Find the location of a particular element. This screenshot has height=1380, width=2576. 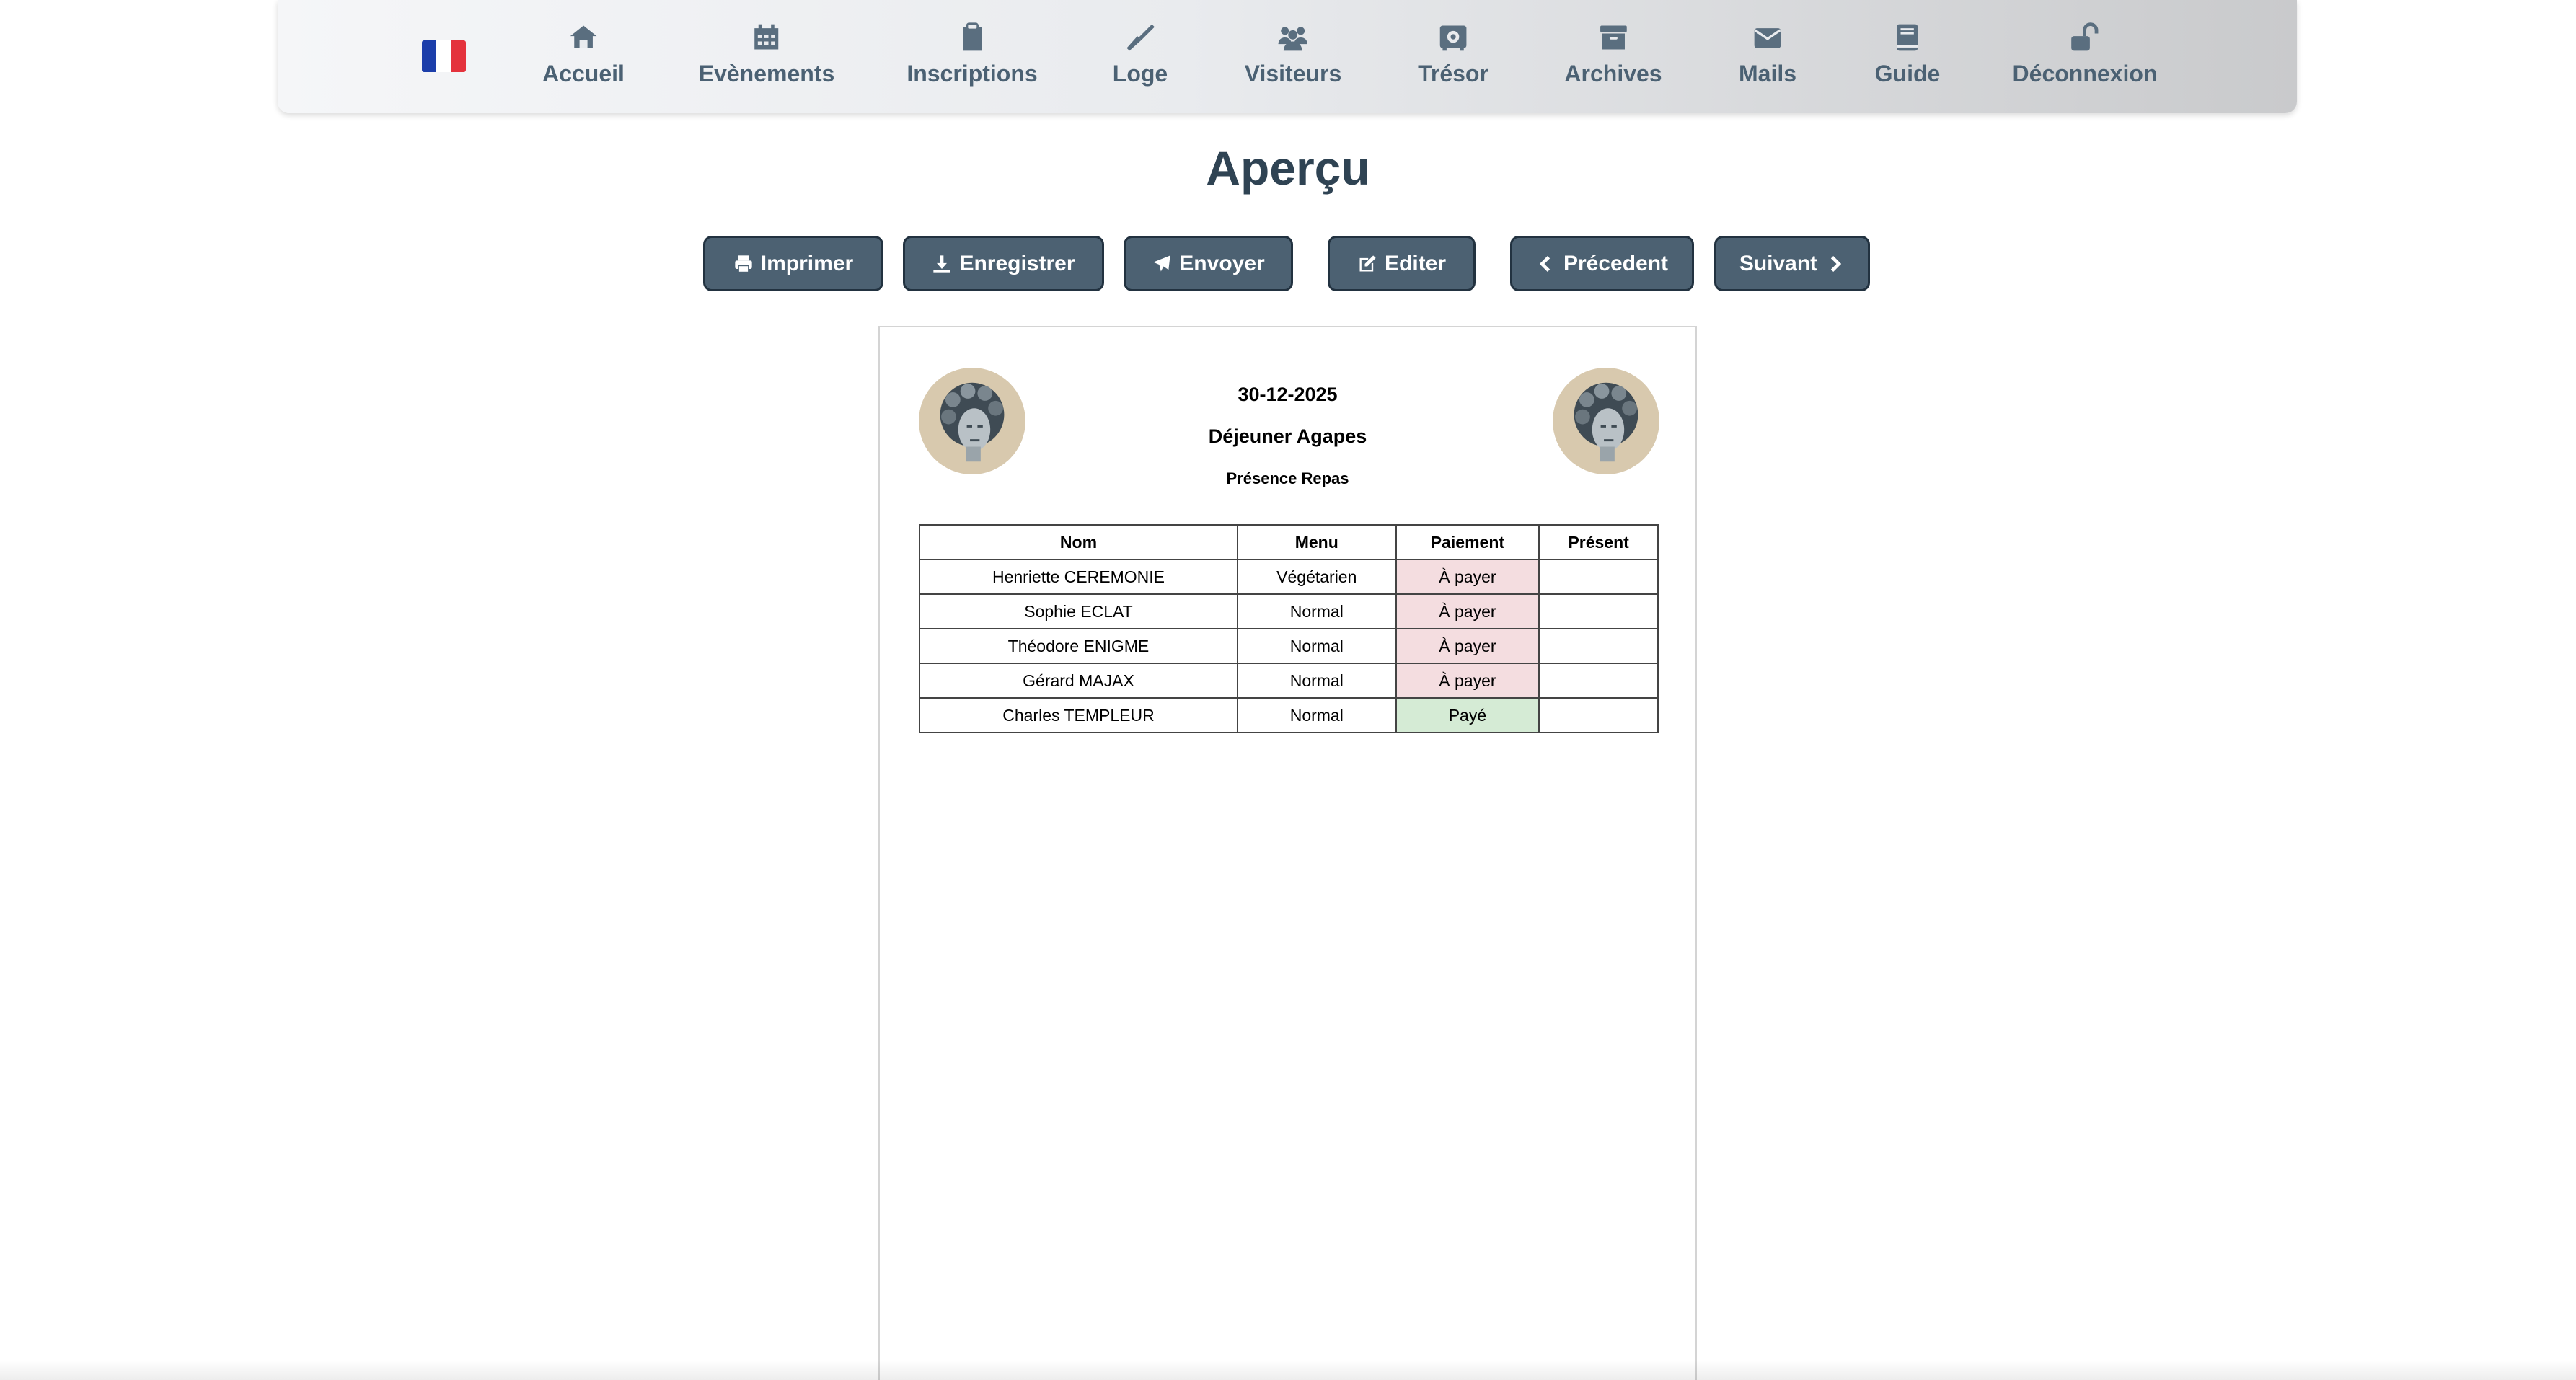

nav-deconnexion: Déconnexion is located at coordinates (2085, 54).